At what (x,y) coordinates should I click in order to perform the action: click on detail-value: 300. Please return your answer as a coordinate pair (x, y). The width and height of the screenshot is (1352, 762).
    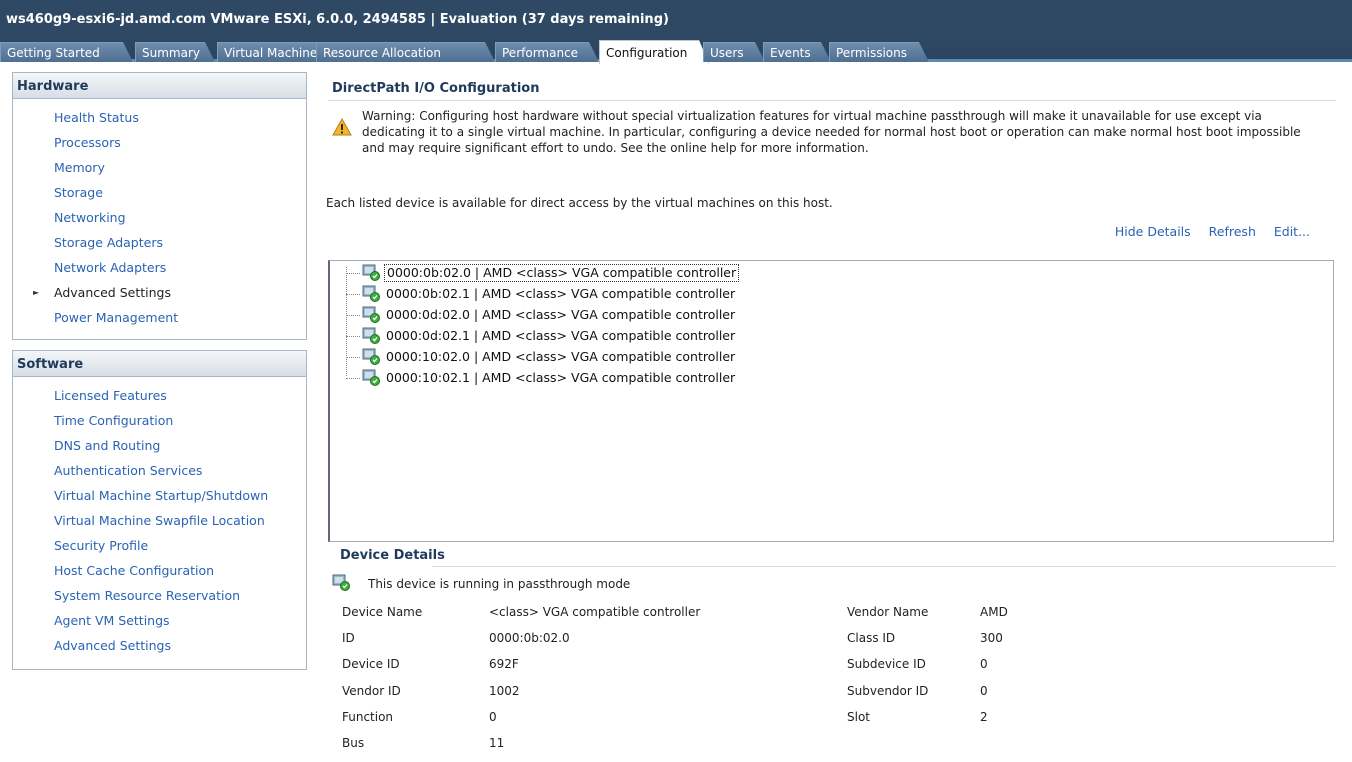
    Looking at the image, I should click on (991, 638).